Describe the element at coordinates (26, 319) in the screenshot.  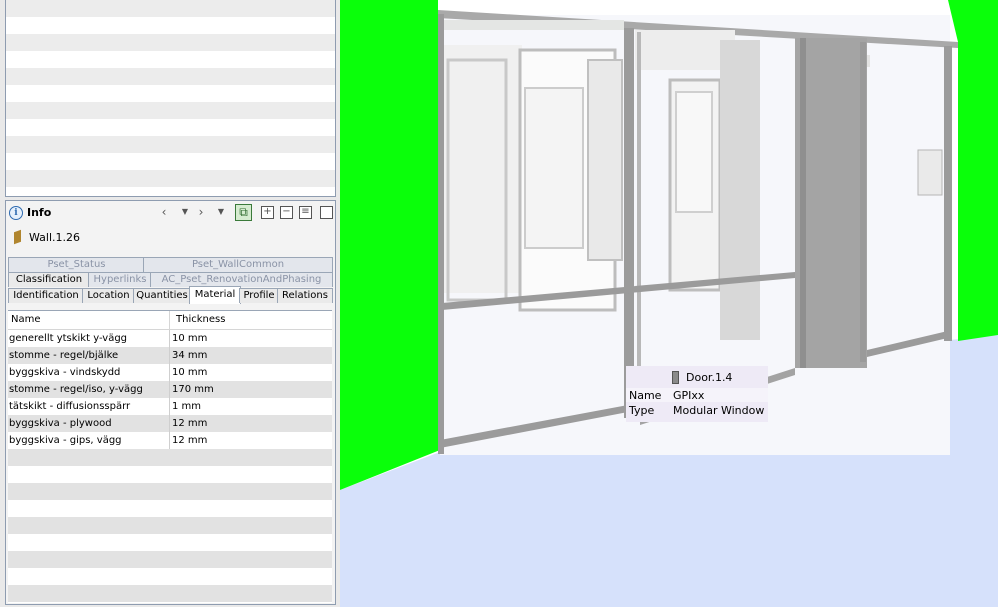
I see `column-header-name: Name` at that location.